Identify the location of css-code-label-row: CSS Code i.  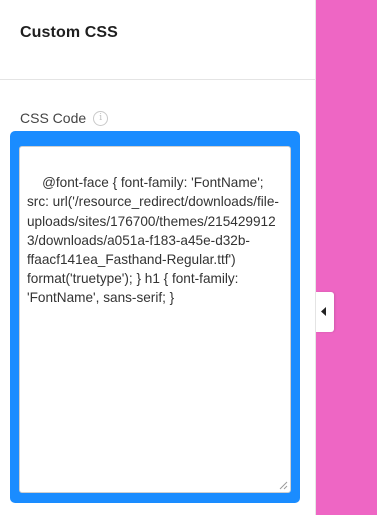
(64, 117).